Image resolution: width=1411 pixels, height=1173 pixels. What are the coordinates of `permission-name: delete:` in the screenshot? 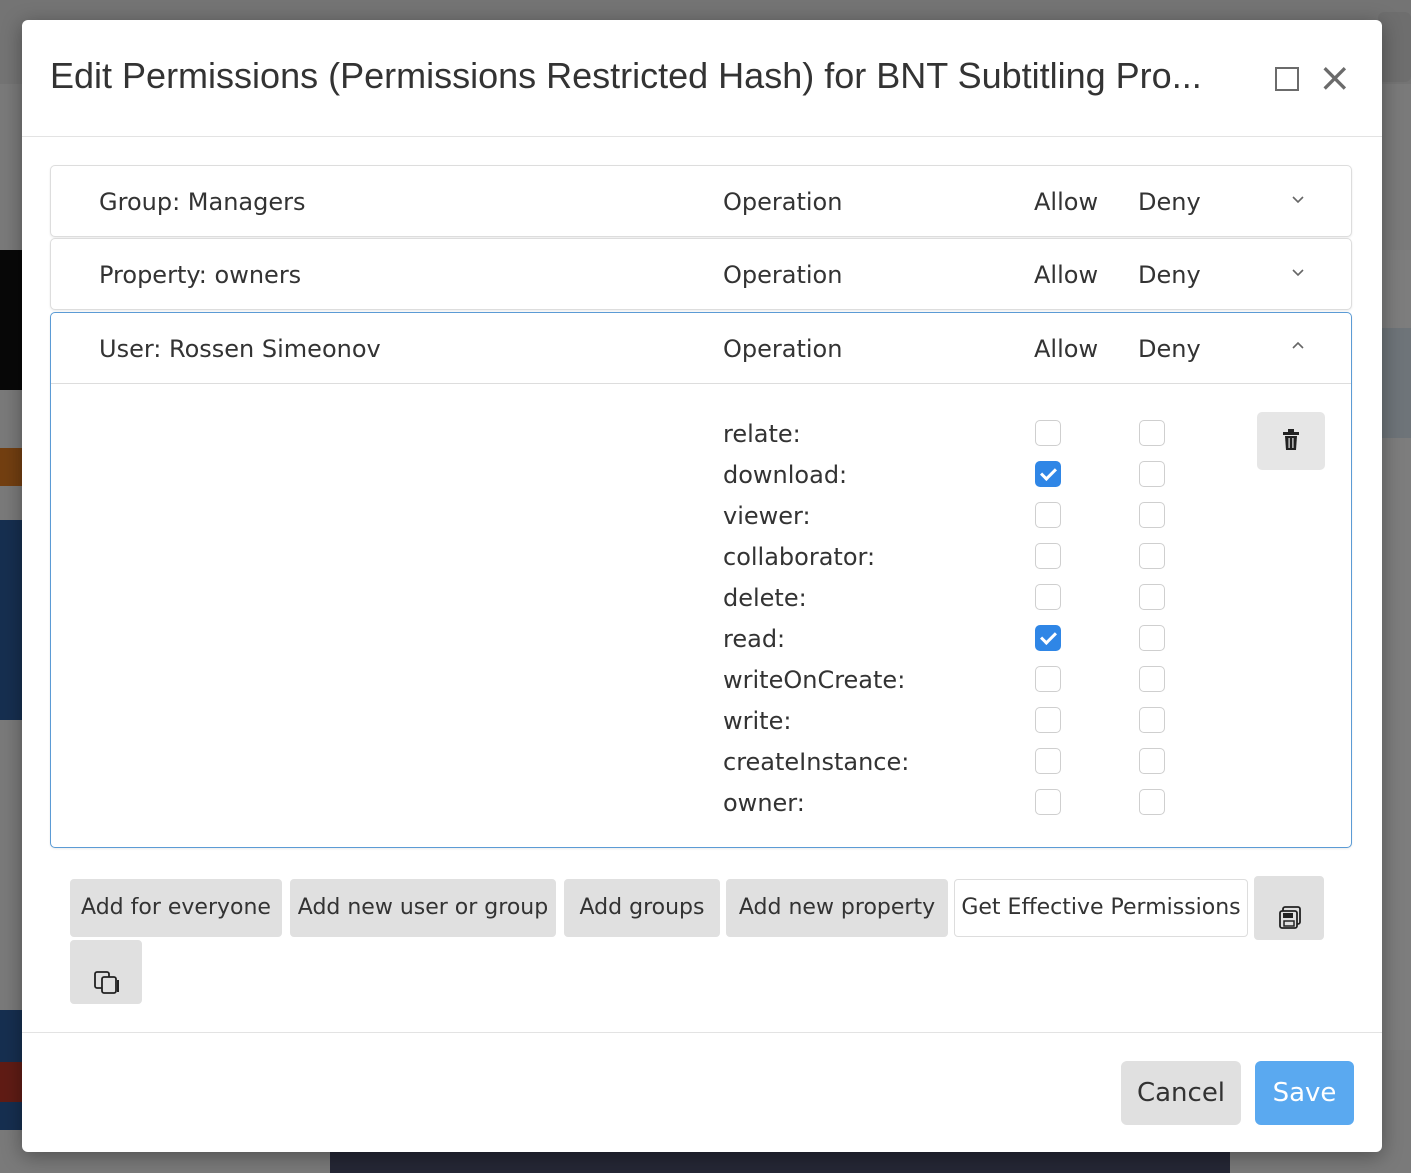 It's located at (765, 598).